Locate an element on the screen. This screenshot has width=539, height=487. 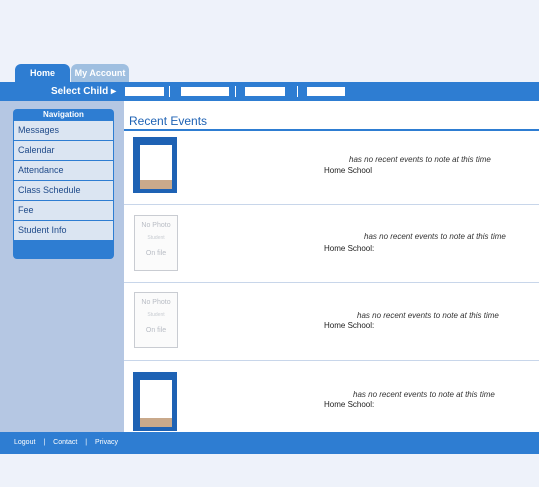
event-school: Home School is located at coordinates (348, 170).